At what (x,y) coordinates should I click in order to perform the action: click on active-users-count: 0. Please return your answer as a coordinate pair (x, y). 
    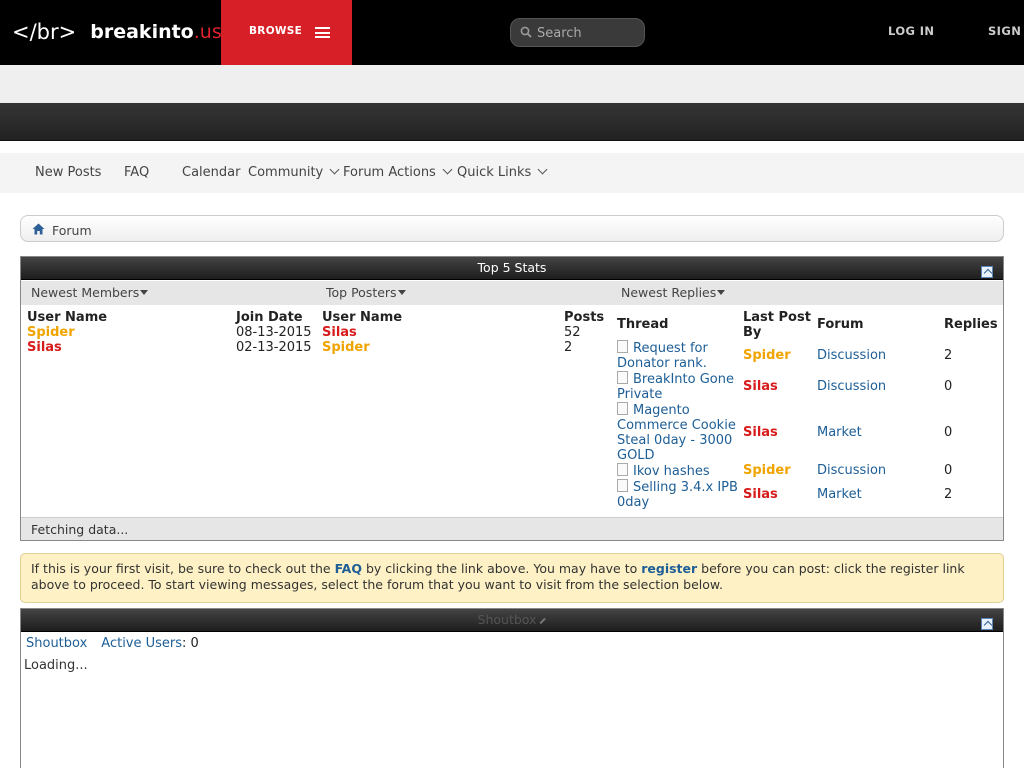
    Looking at the image, I should click on (194, 643).